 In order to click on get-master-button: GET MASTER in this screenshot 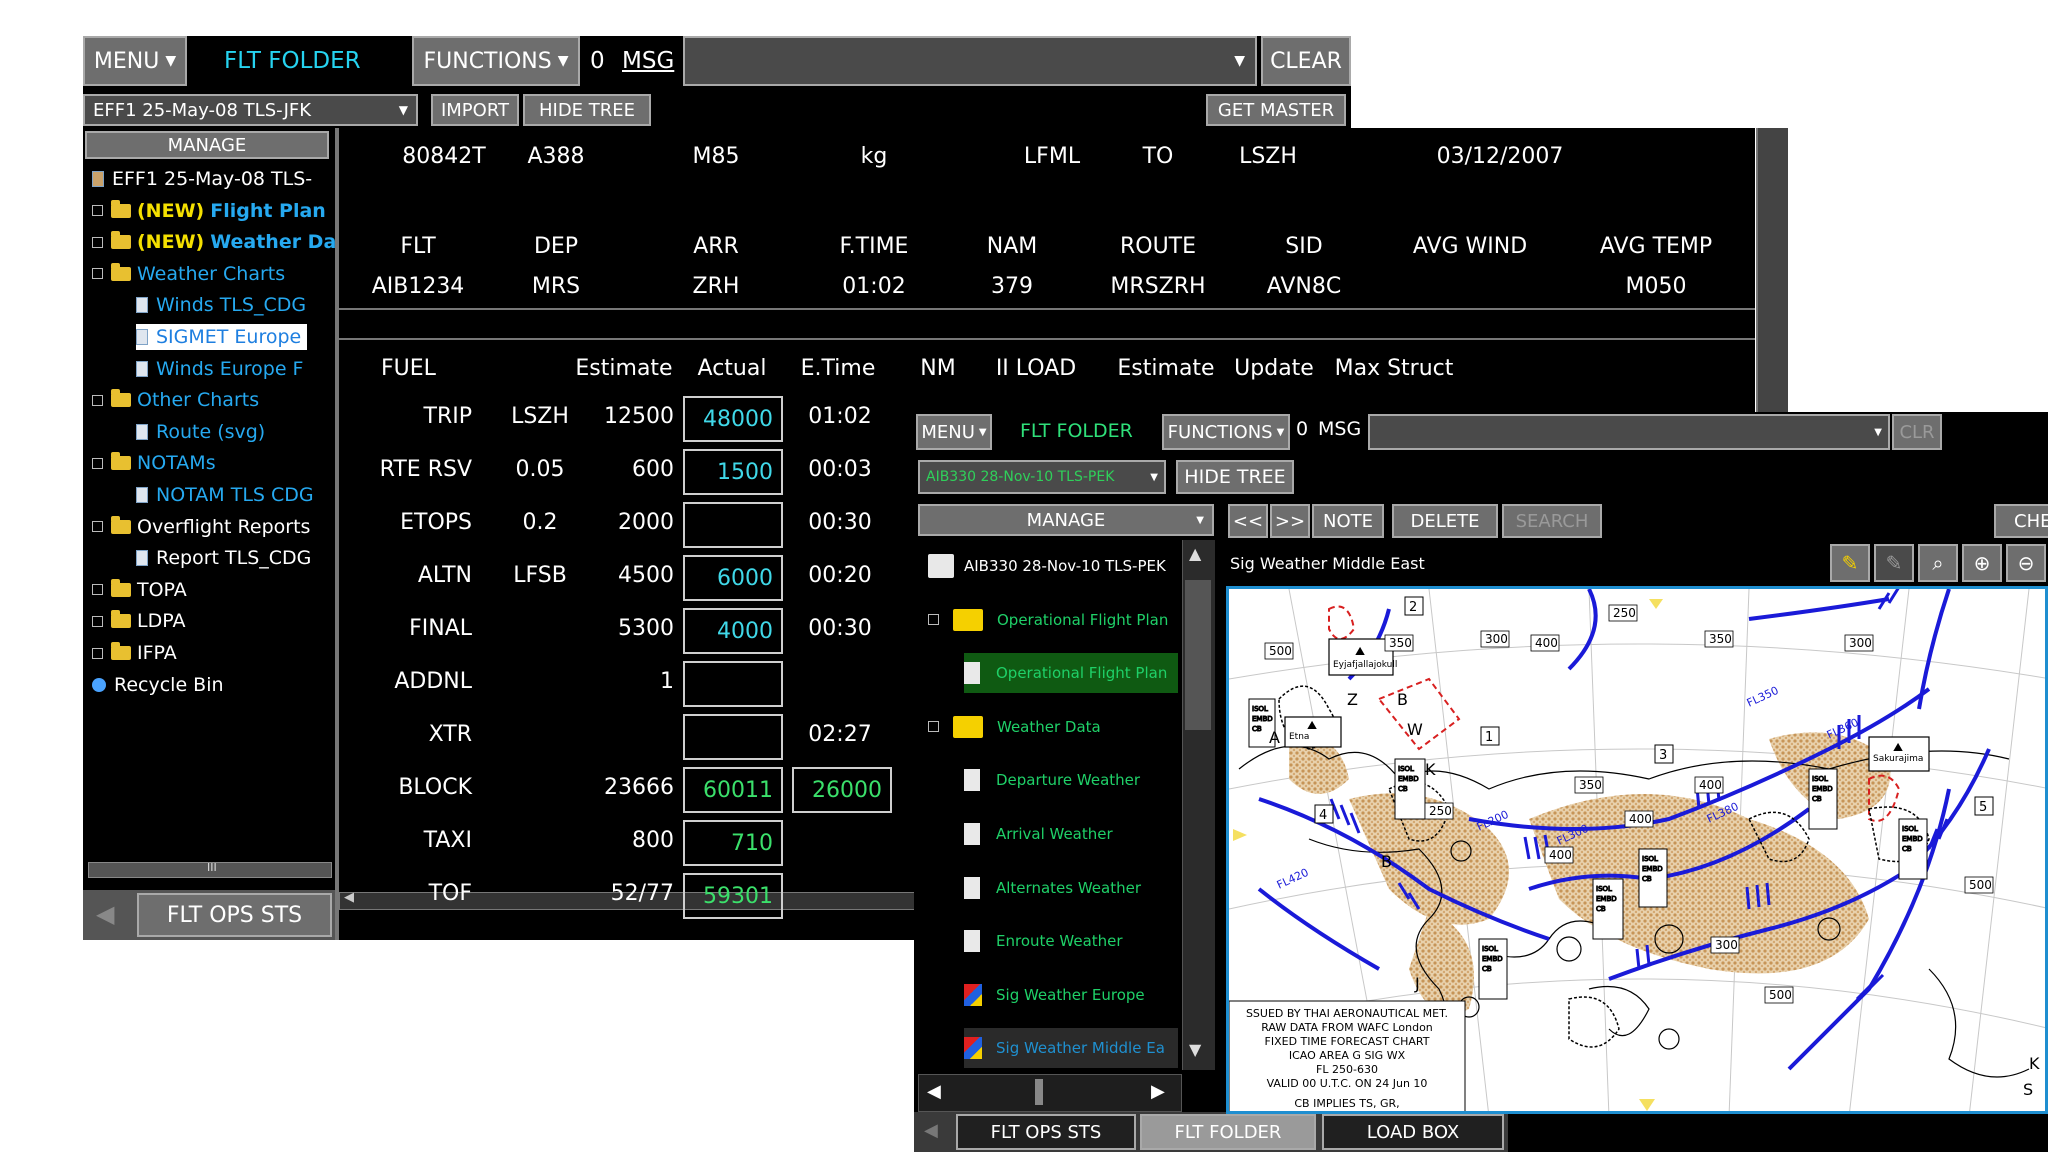, I will do `click(1276, 110)`.